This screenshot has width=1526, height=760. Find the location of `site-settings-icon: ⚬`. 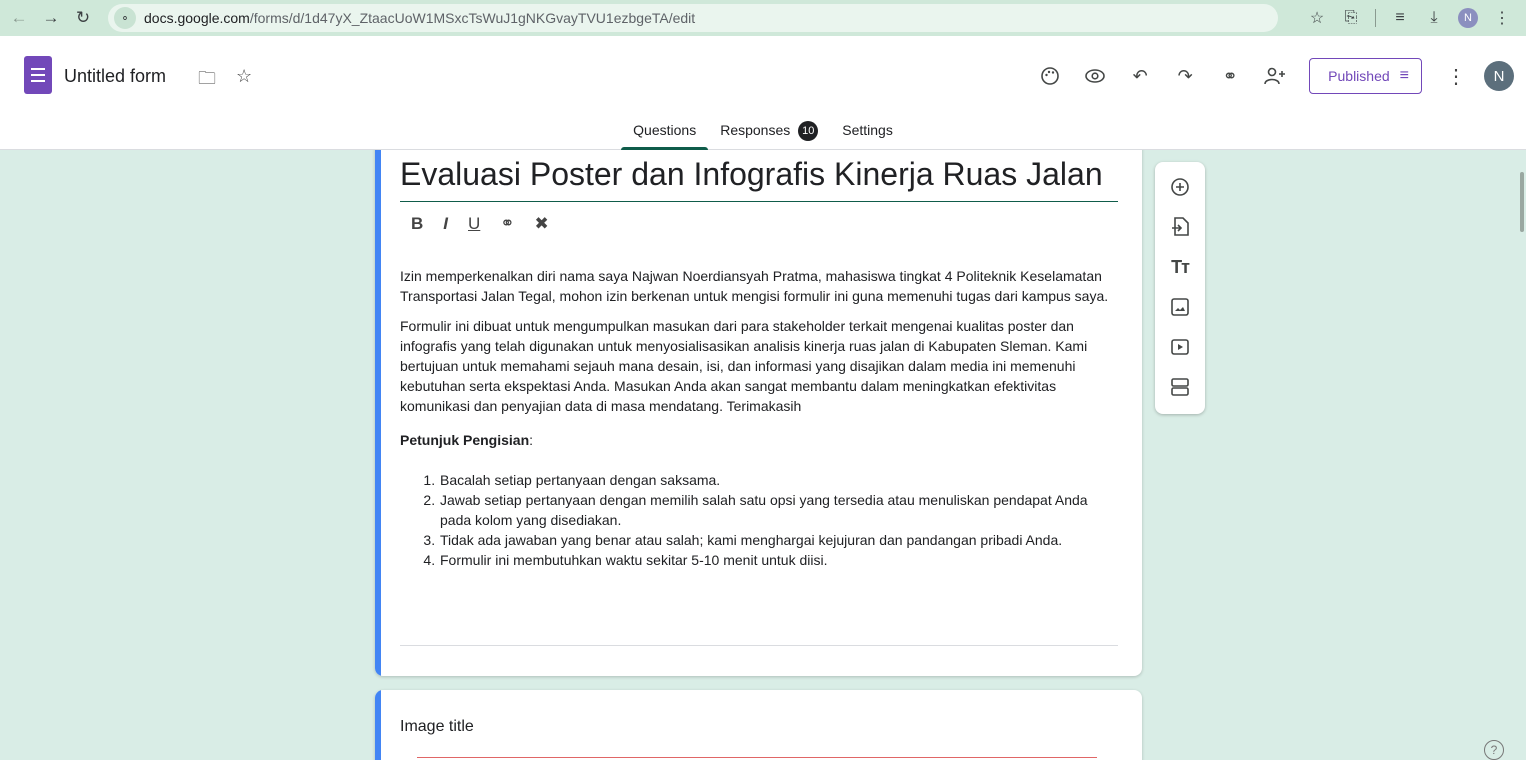

site-settings-icon: ⚬ is located at coordinates (125, 18).